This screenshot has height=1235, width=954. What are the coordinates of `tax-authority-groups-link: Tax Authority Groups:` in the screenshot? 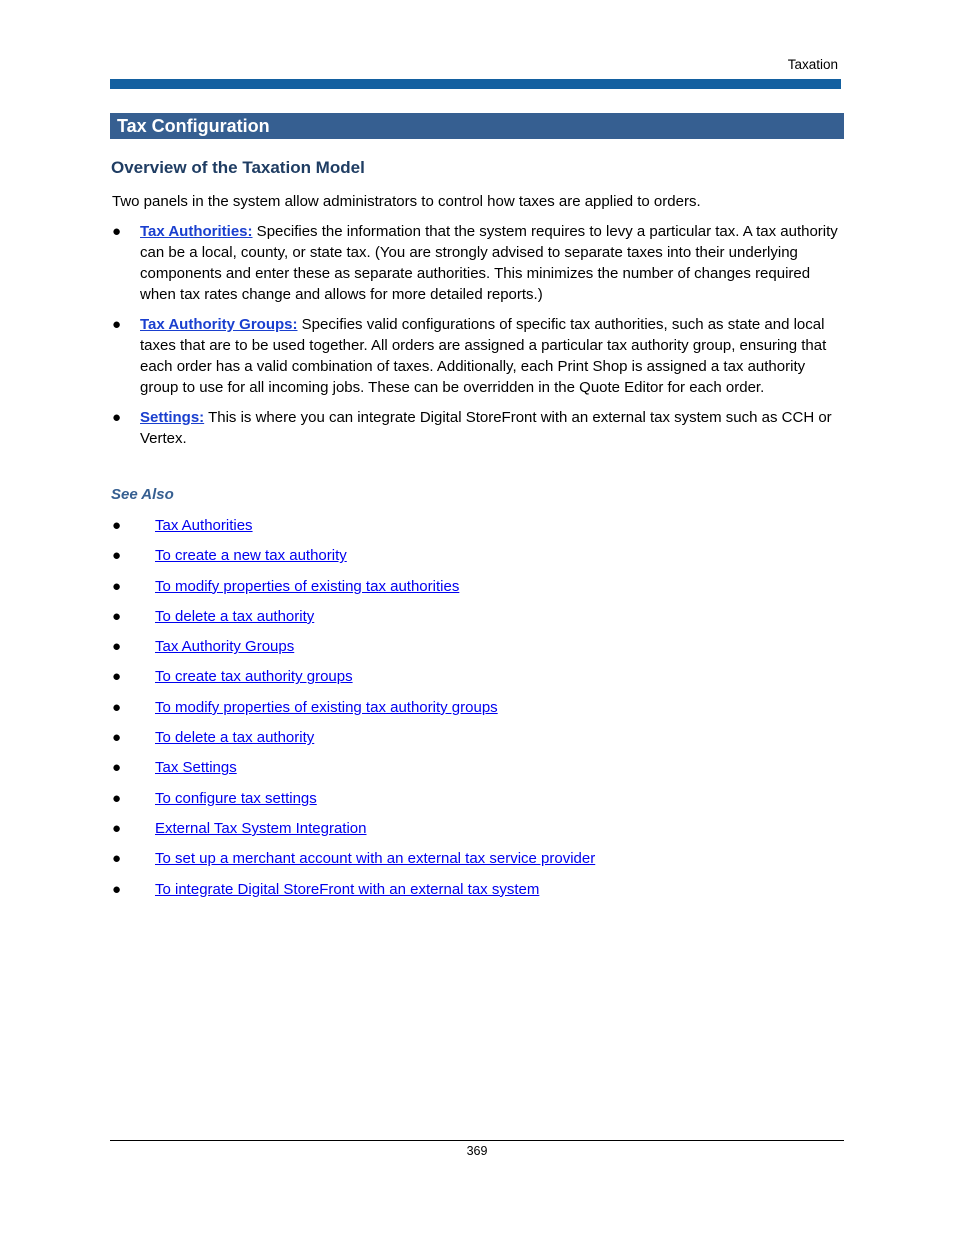 It's located at (219, 324).